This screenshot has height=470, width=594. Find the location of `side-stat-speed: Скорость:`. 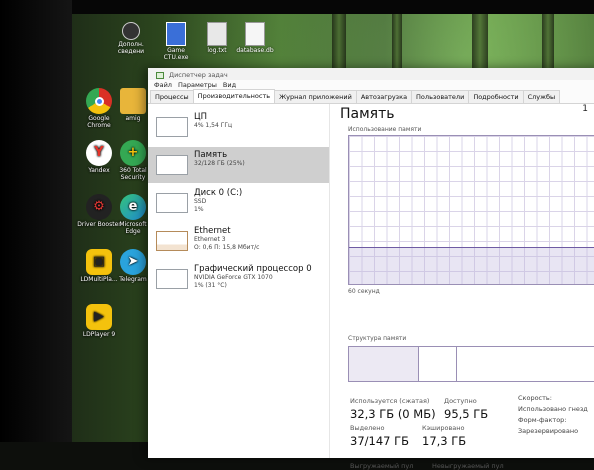

side-stat-speed: Скорость: is located at coordinates (535, 398).